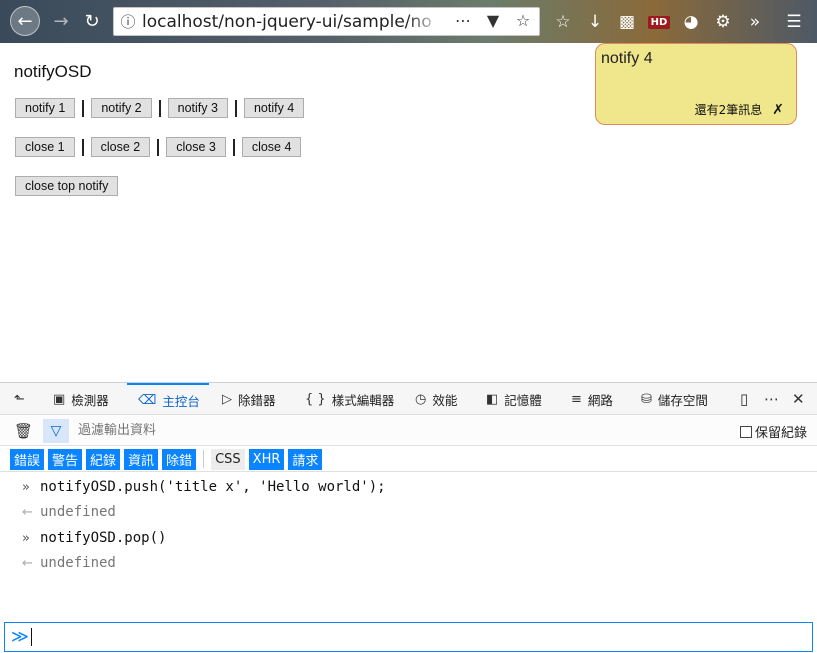 Image resolution: width=817 pixels, height=653 pixels. What do you see at coordinates (271, 147) in the screenshot?
I see `close-4-button: close 4` at bounding box center [271, 147].